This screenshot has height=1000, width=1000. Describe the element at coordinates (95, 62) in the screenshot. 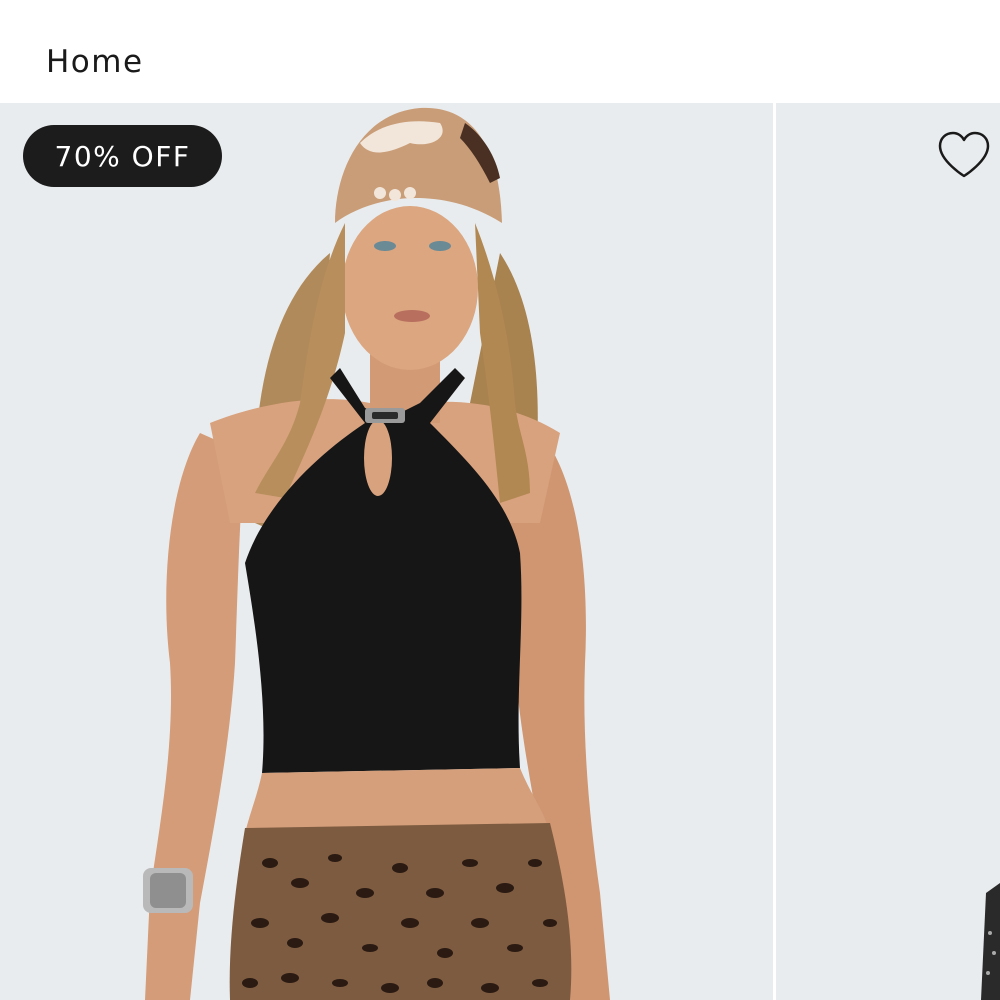

I see `breadcrumb-home: Home` at that location.